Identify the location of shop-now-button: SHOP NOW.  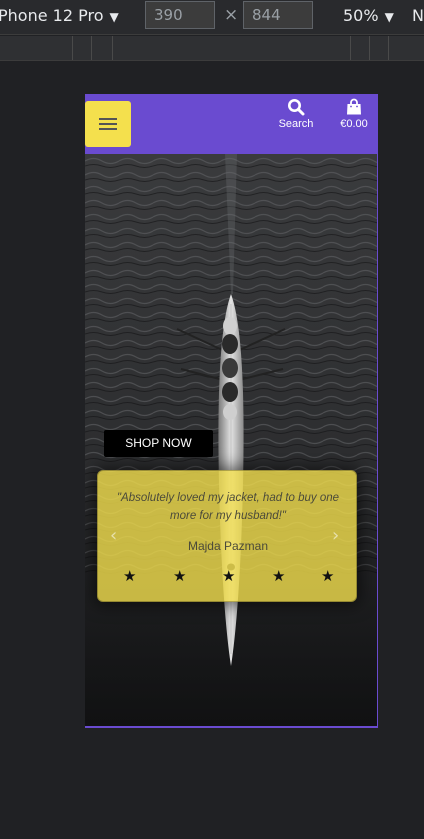
(158, 443).